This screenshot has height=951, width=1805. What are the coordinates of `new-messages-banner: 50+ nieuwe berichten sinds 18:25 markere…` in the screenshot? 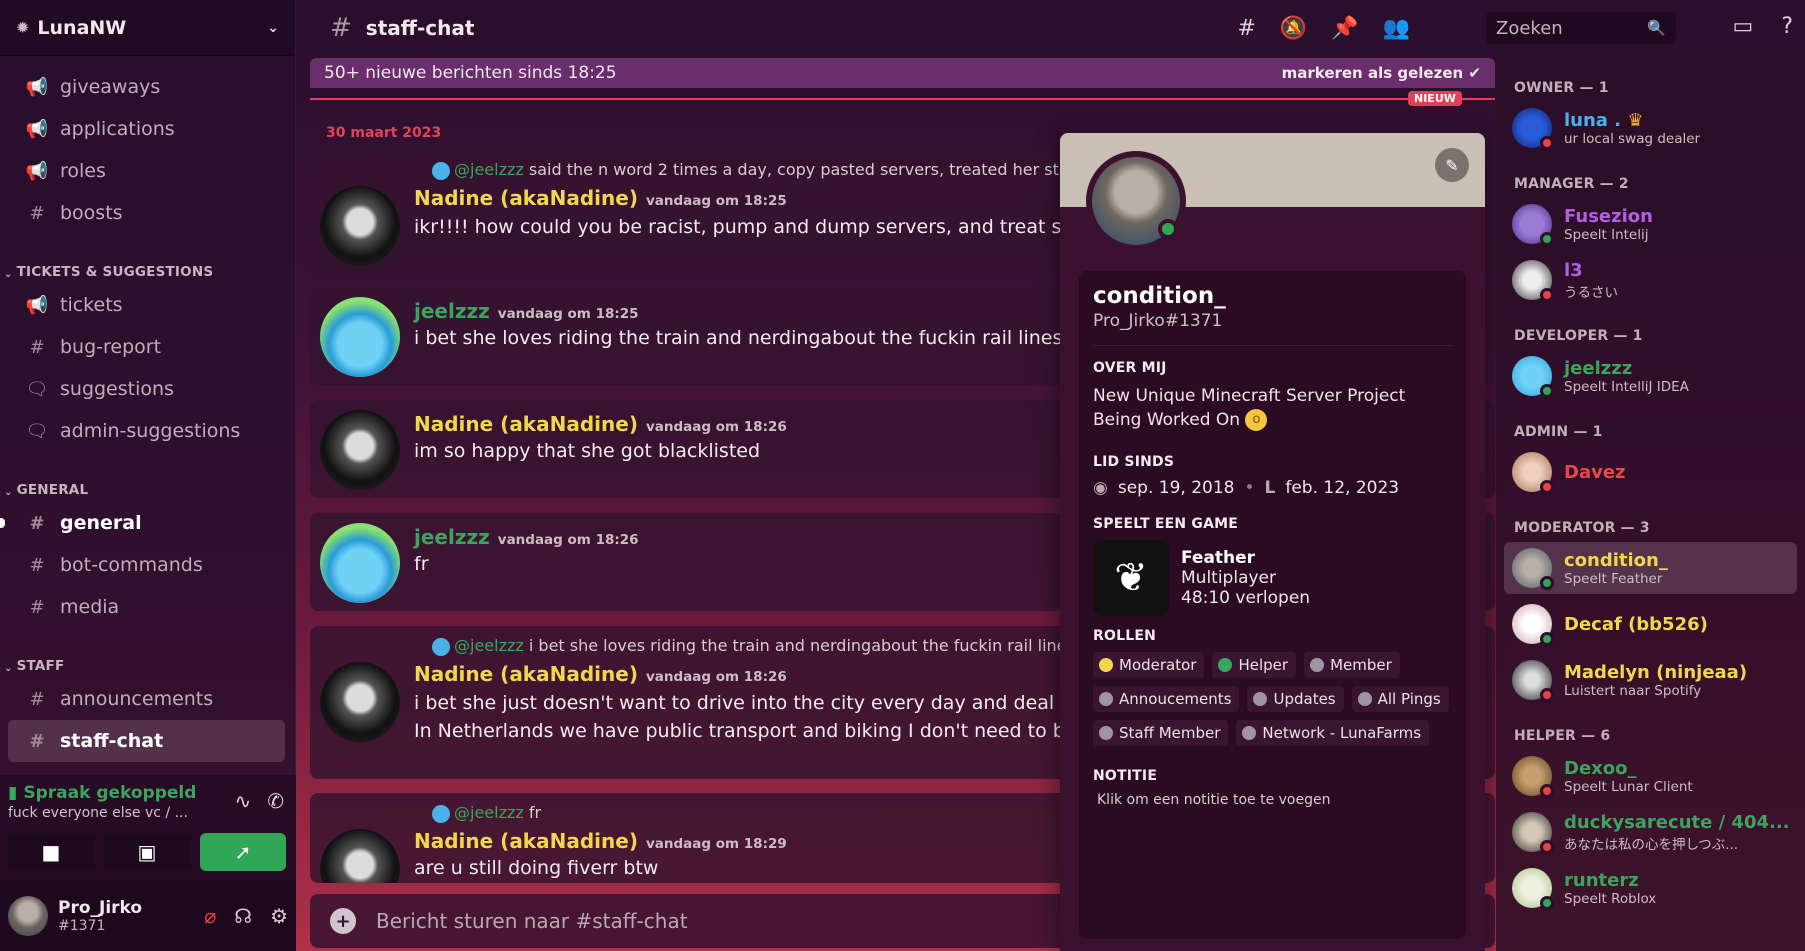 It's located at (902, 73).